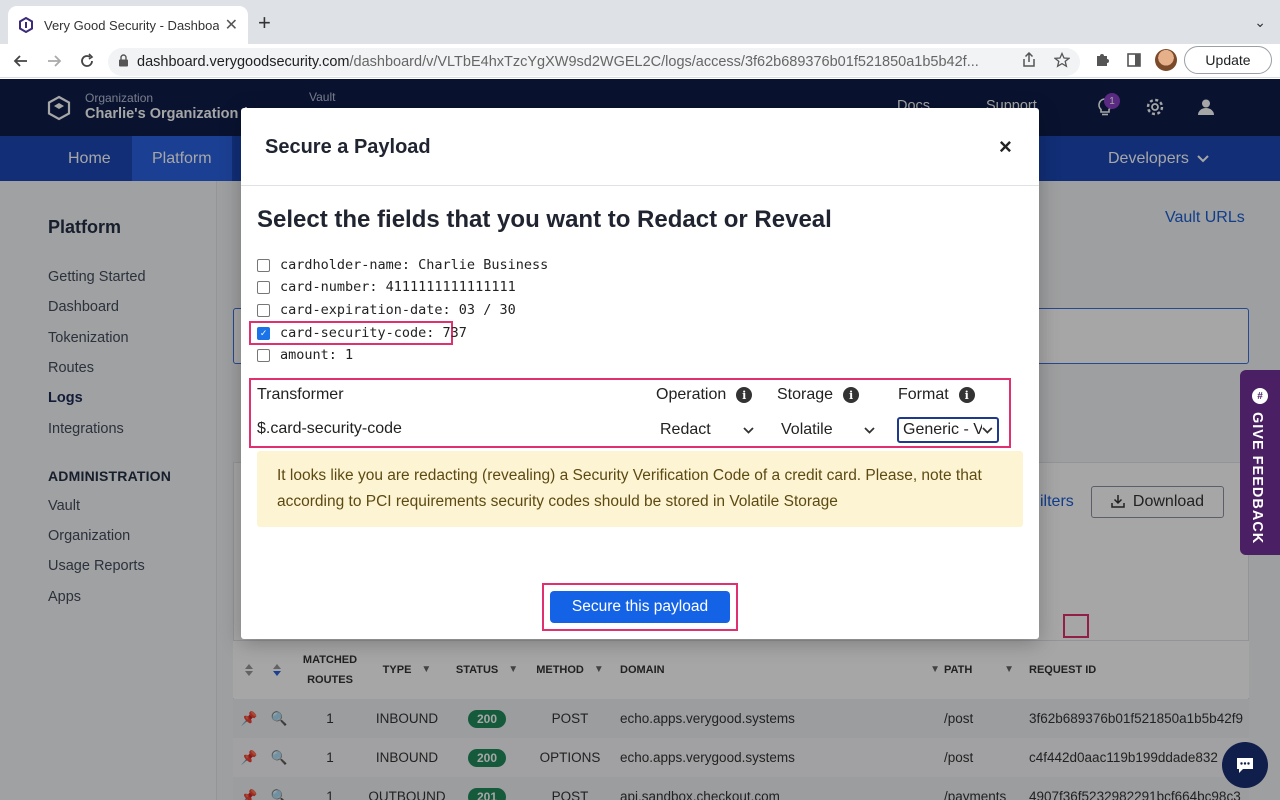 Image resolution: width=1280 pixels, height=800 pixels. Describe the element at coordinates (329, 428) in the screenshot. I see `transformer-path: $.card-security-code` at that location.